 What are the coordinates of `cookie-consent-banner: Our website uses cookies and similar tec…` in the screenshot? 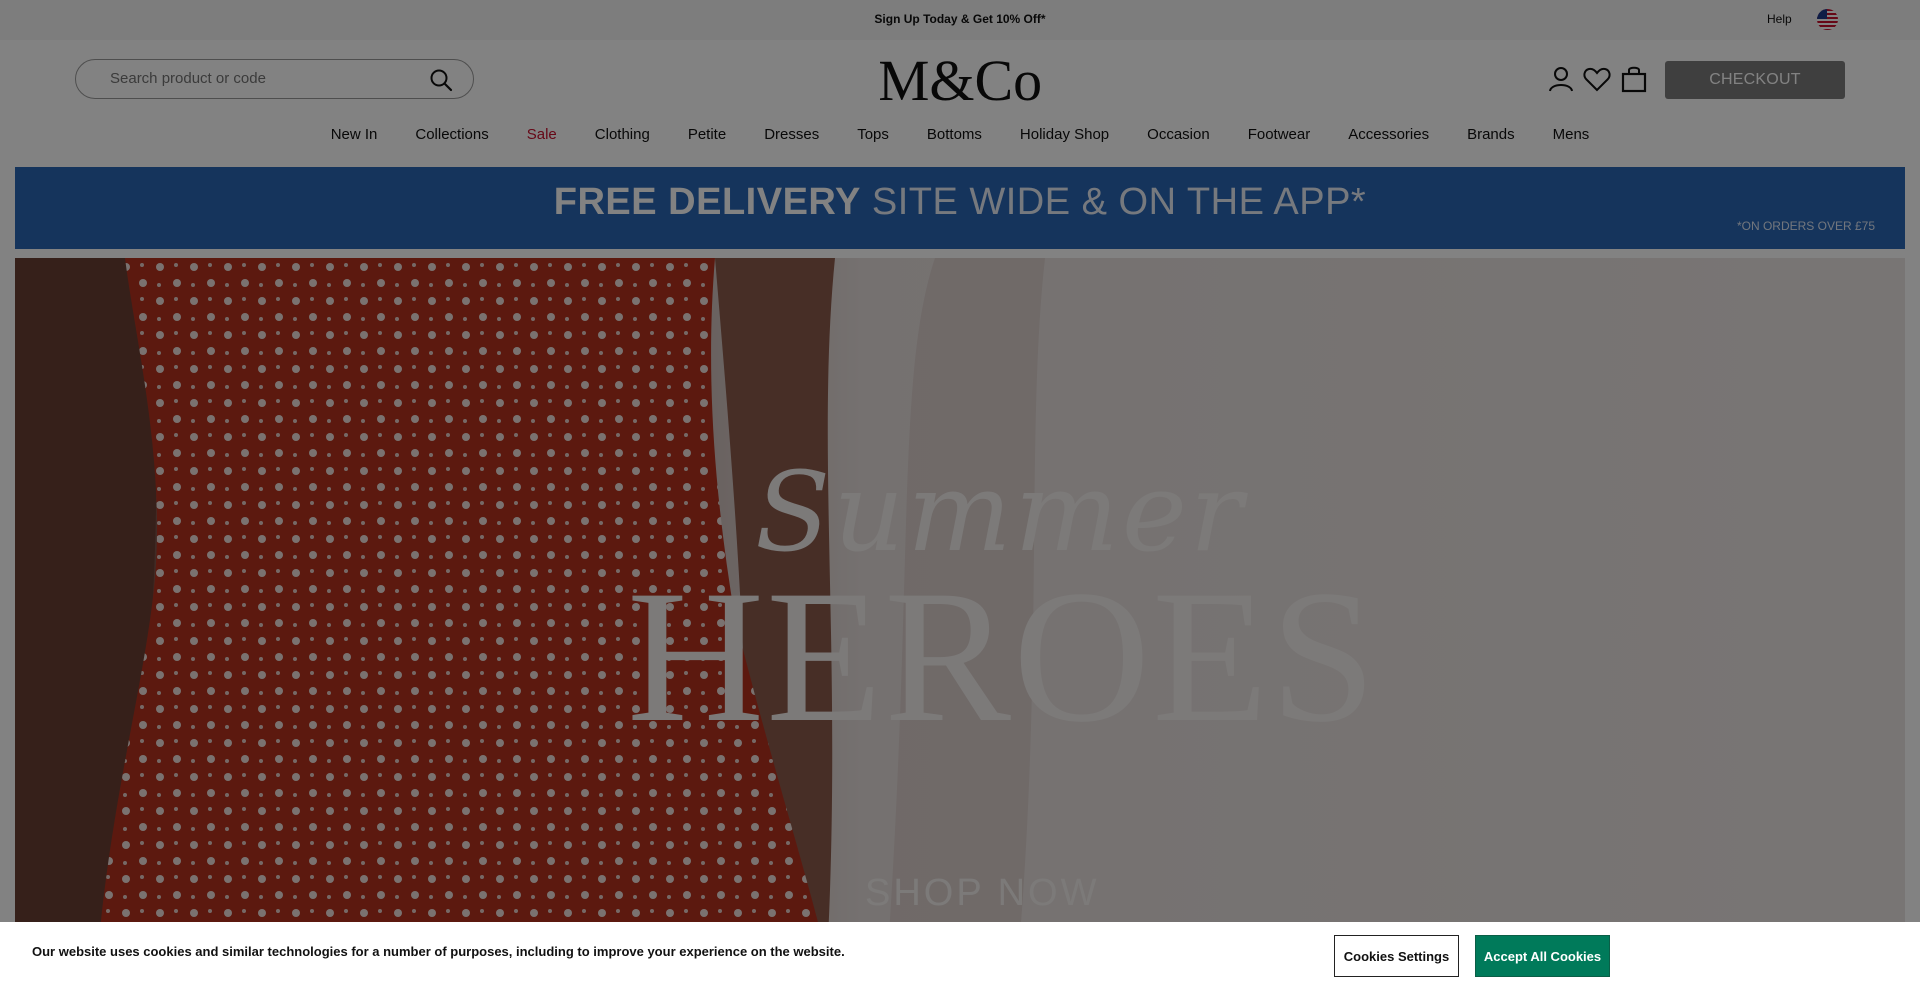 It's located at (960, 957).